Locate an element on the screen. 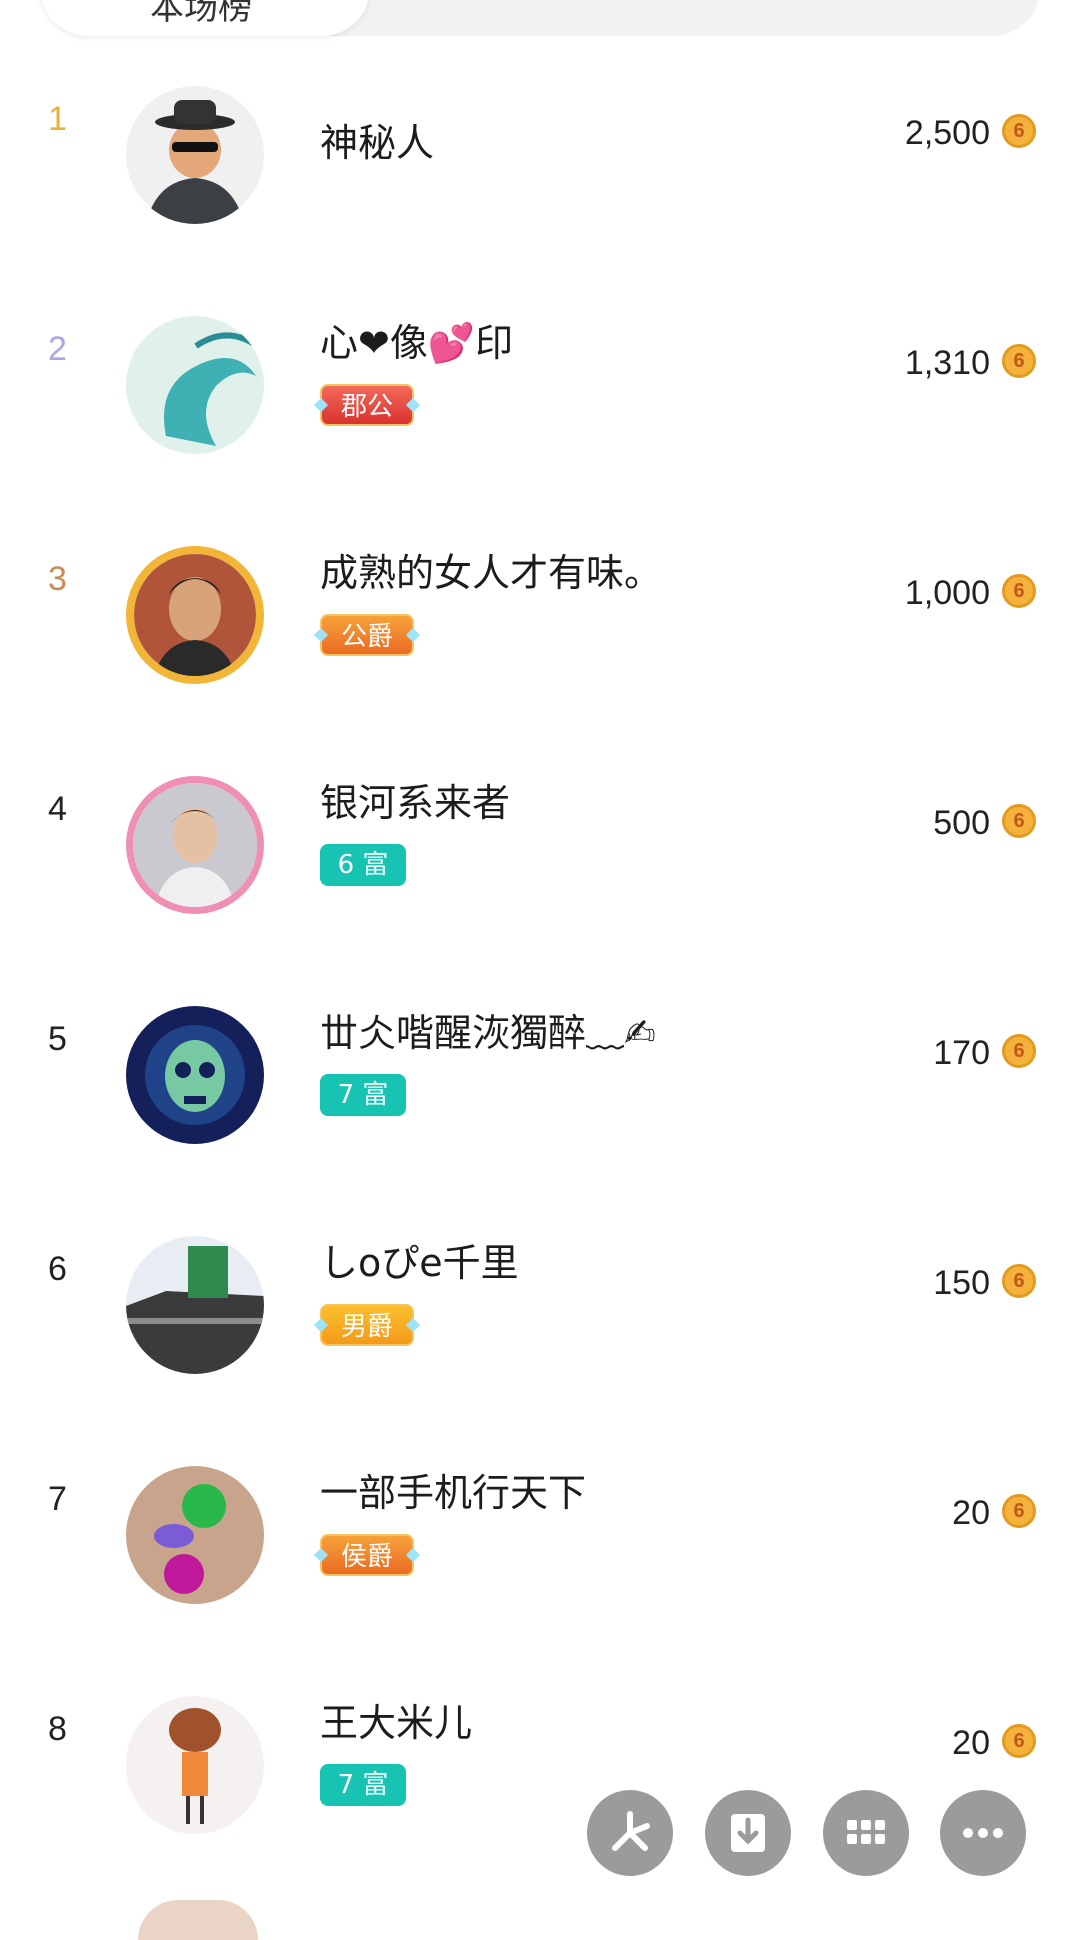 The height and width of the screenshot is (1940, 1080). noble-badge: 郡公 is located at coordinates (367, 405).